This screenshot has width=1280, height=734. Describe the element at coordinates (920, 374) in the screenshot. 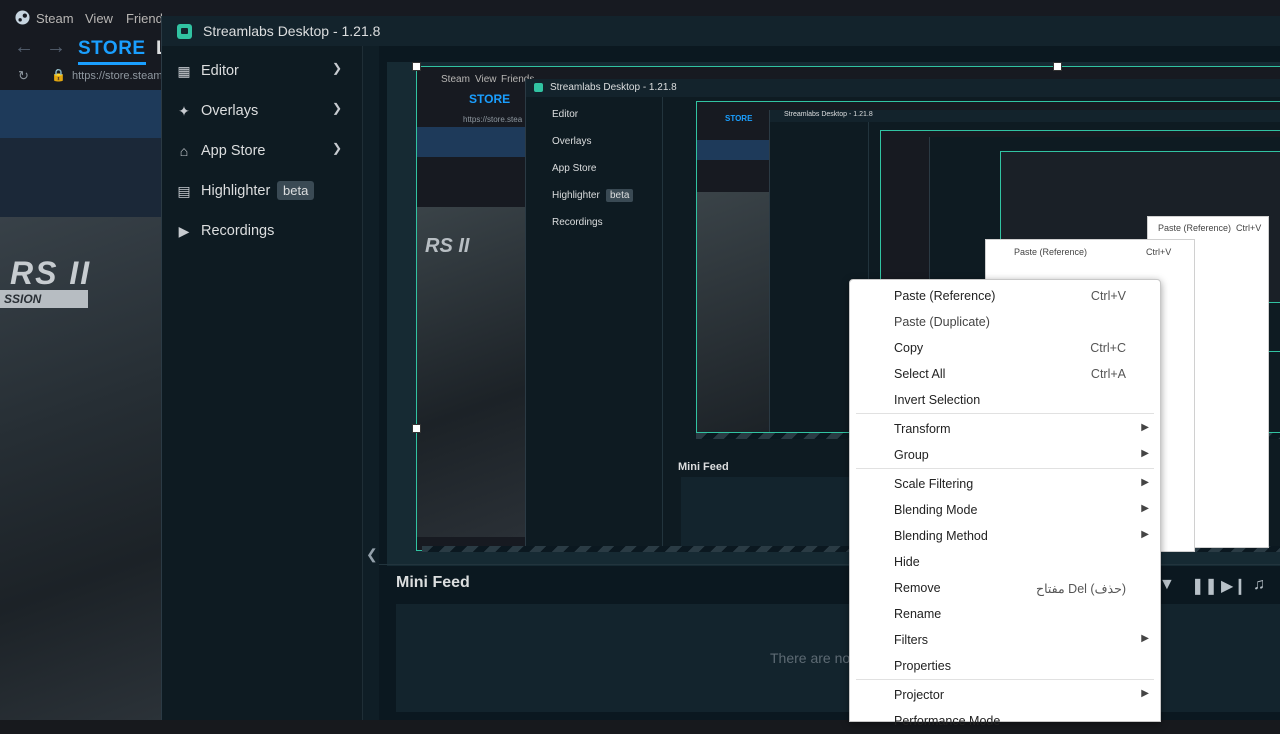

I see `menu-item-label: Select All` at that location.